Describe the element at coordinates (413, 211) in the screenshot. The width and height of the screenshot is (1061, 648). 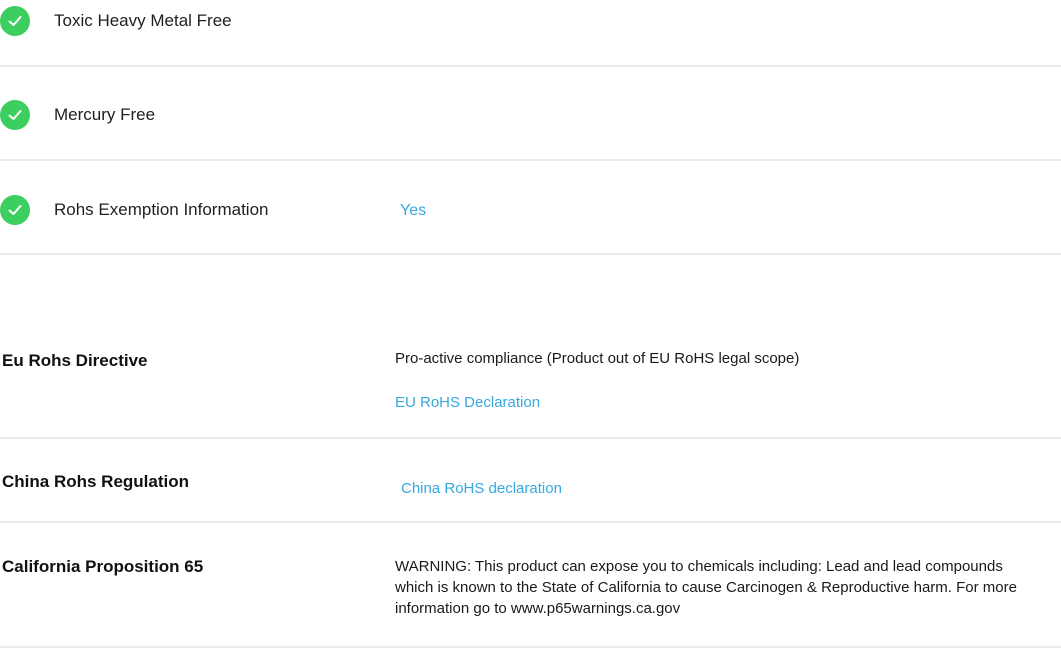
I see `rohs-exemption-yes-link: Yes` at that location.